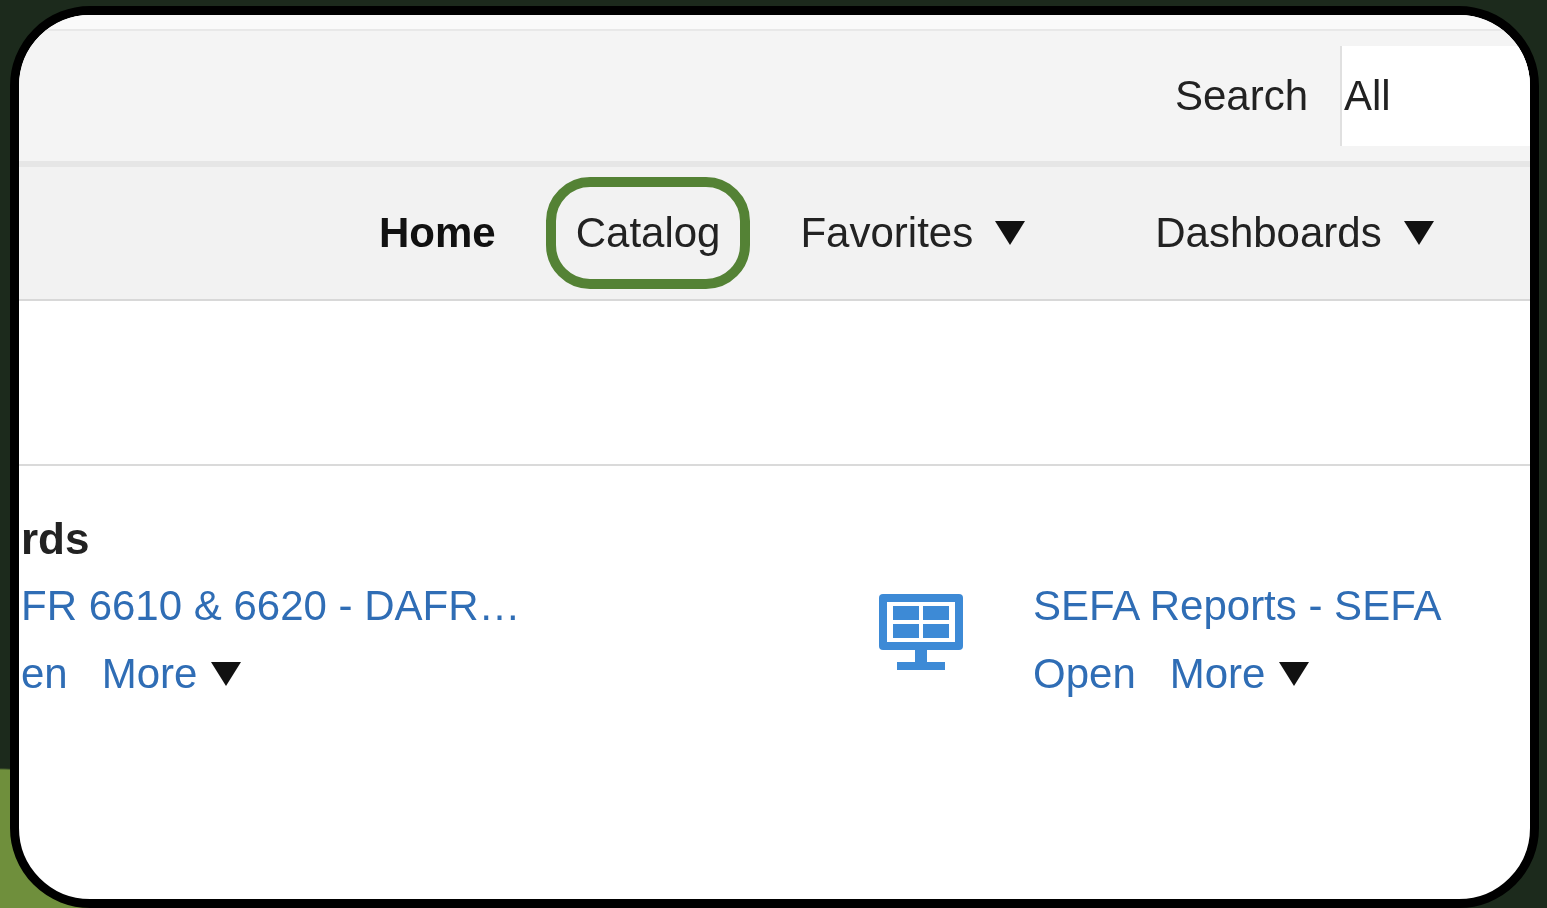  What do you see at coordinates (44, 674) in the screenshot?
I see `action-link: en` at bounding box center [44, 674].